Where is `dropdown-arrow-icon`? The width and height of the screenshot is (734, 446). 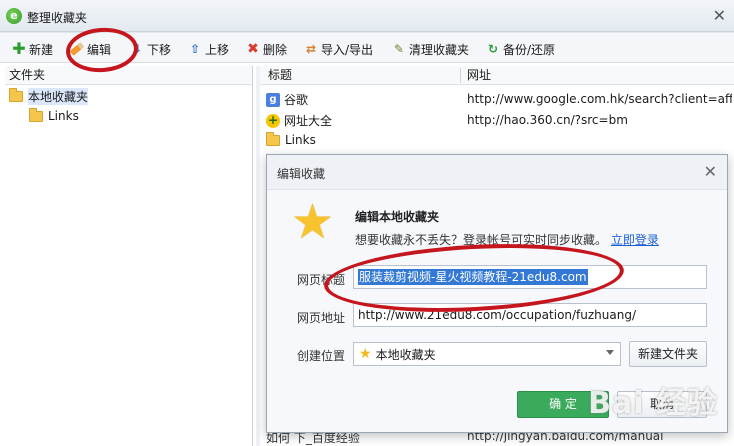
dropdown-arrow-icon is located at coordinates (610, 352).